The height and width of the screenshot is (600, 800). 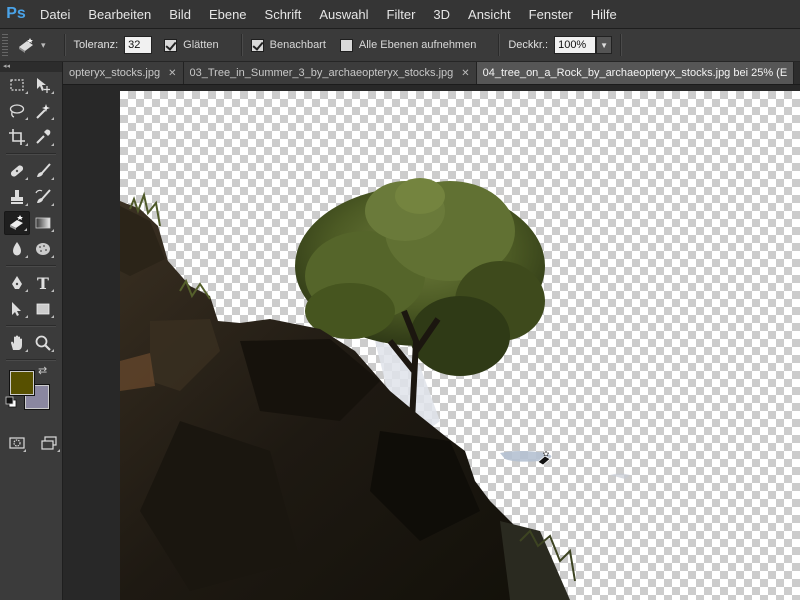 What do you see at coordinates (417, 45) in the screenshot?
I see `sample-all-layers-label: Alle Ebenen aufnehmen` at bounding box center [417, 45].